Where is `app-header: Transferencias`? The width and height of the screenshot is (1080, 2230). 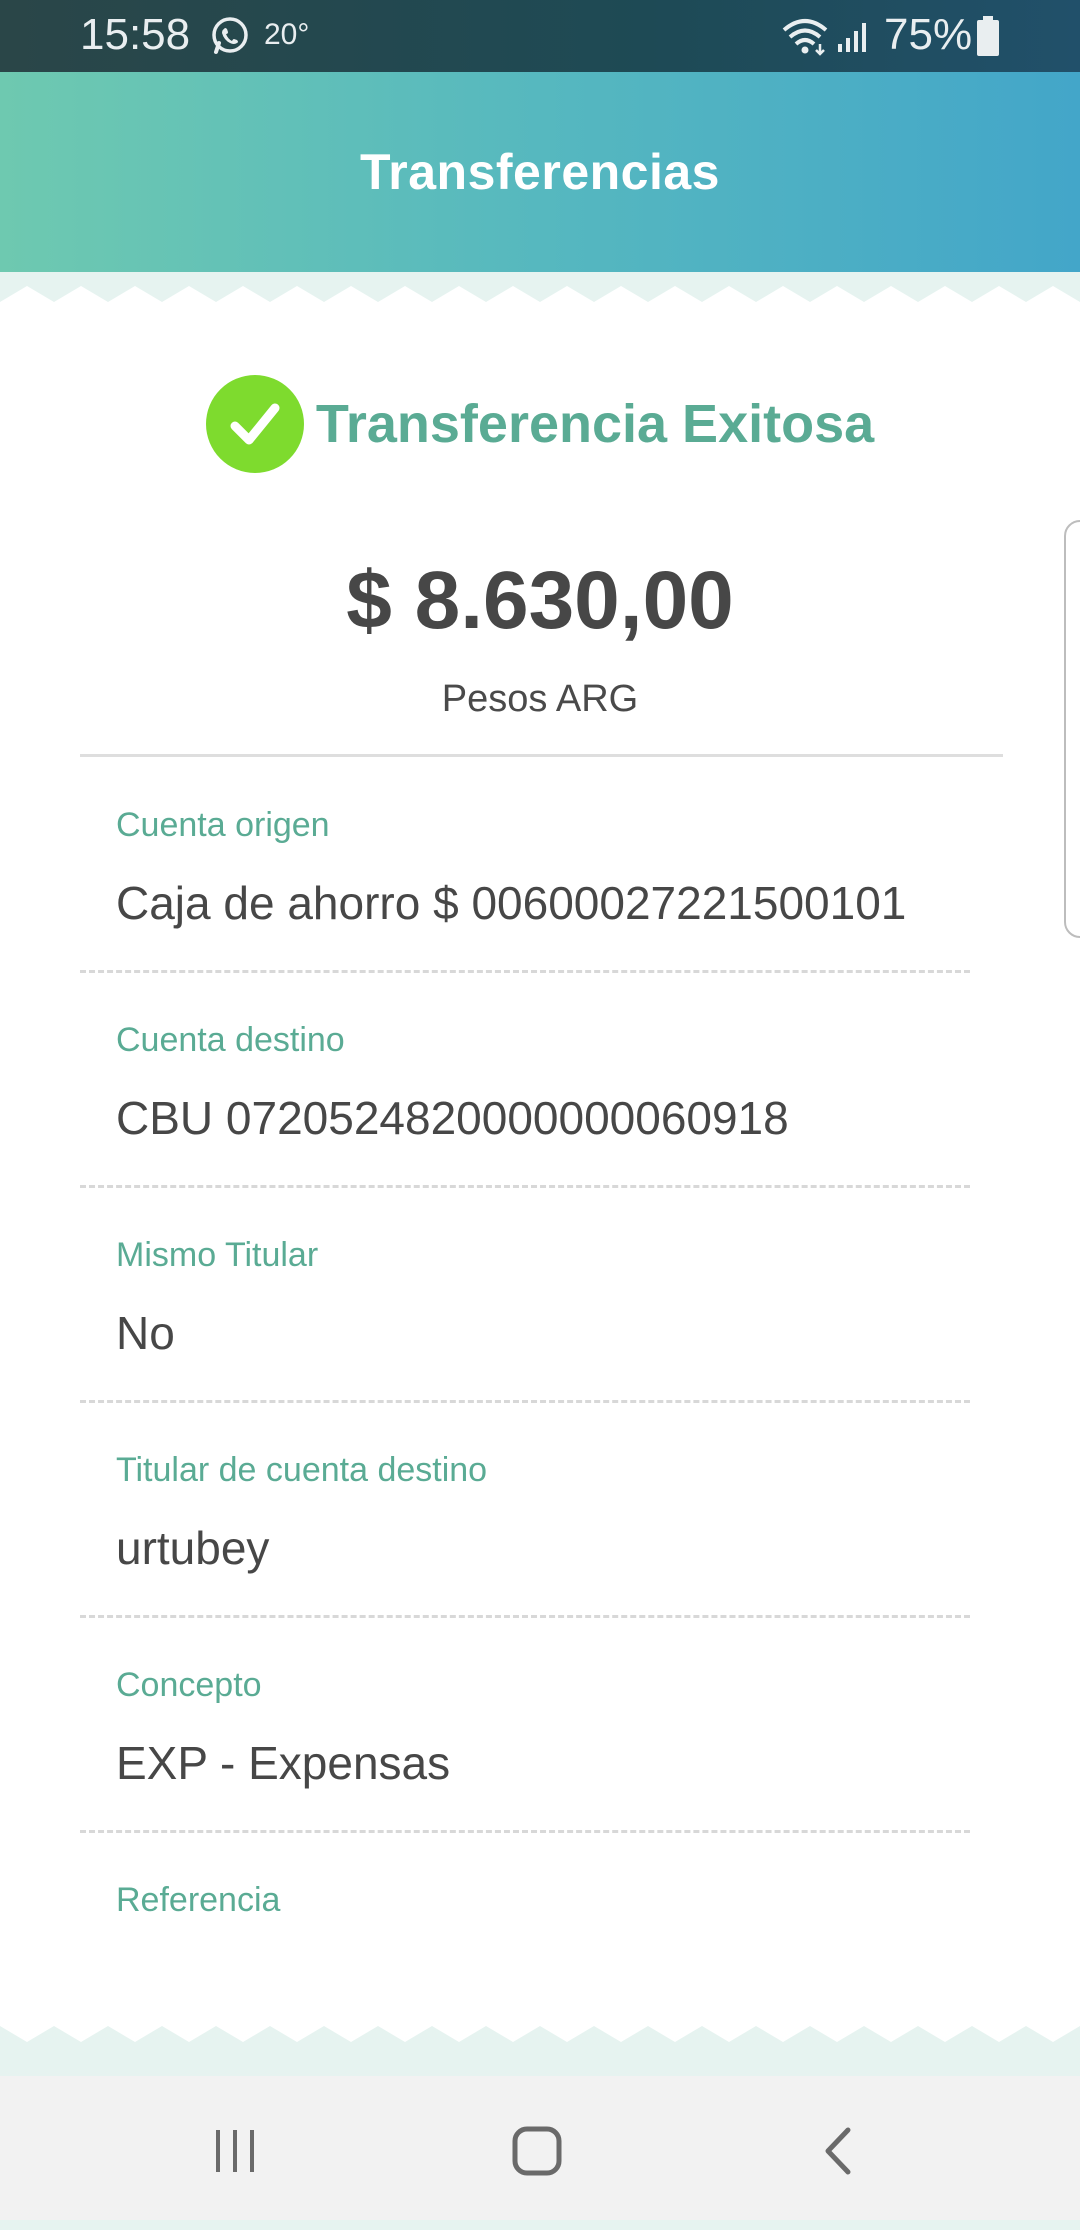 app-header: Transferencias is located at coordinates (540, 172).